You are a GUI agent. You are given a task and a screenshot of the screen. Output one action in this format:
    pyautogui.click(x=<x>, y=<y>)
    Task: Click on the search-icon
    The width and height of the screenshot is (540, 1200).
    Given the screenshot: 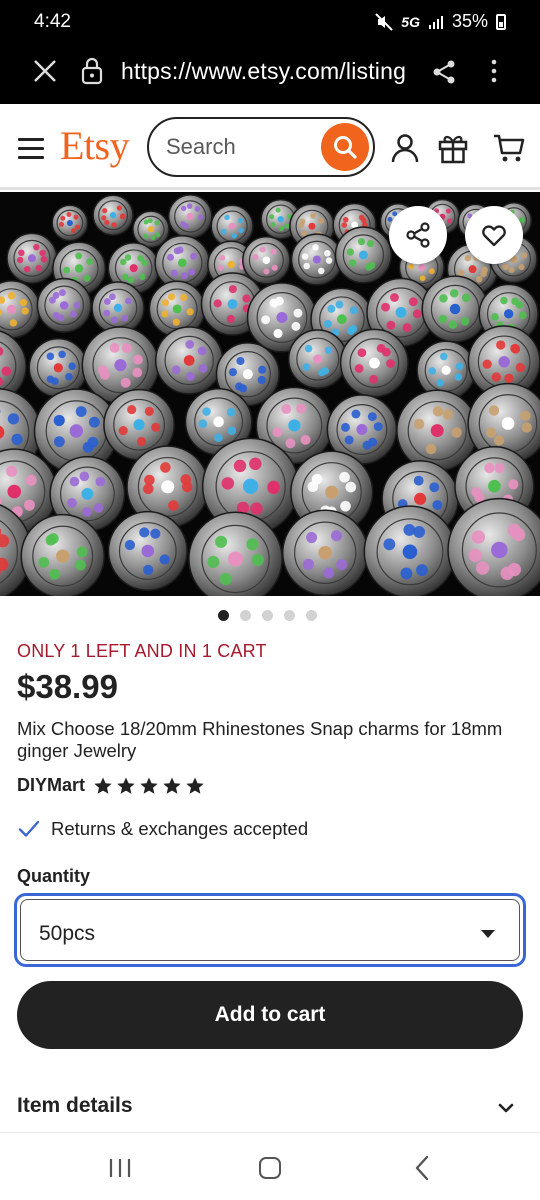 What is the action you would take?
    pyautogui.click(x=345, y=147)
    